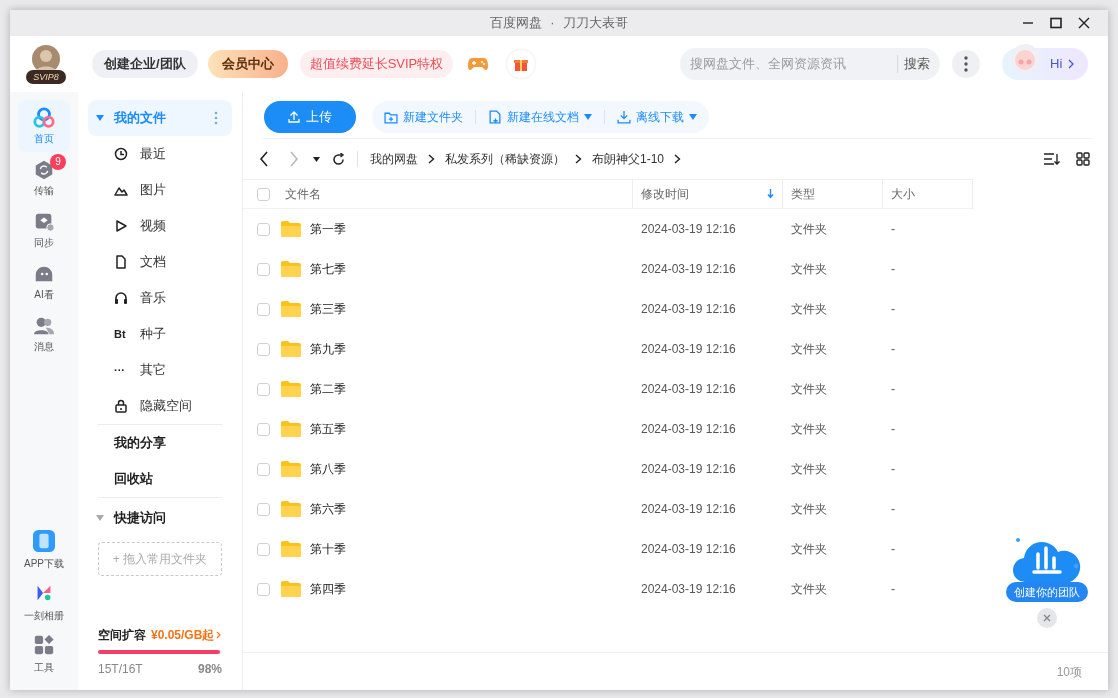  Describe the element at coordinates (810, 64) in the screenshot. I see `search-field: 搜网盘文件、全网资源资讯 搜索` at that location.